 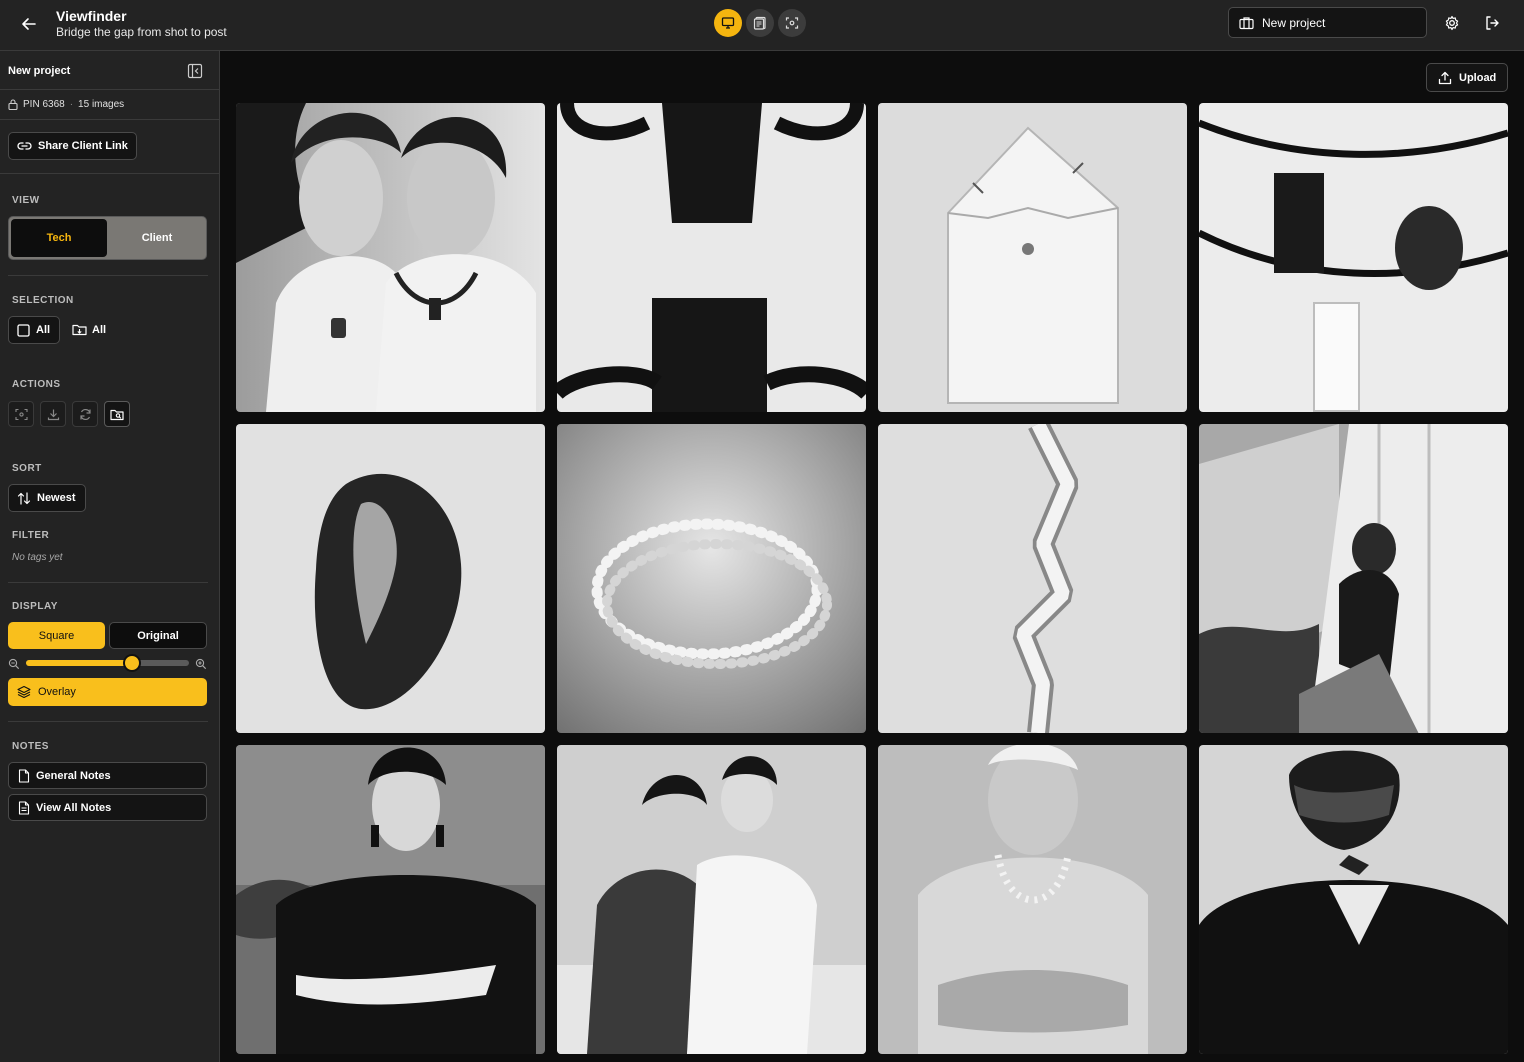 What do you see at coordinates (1294, 22) in the screenshot?
I see `project-selector-label: New project` at bounding box center [1294, 22].